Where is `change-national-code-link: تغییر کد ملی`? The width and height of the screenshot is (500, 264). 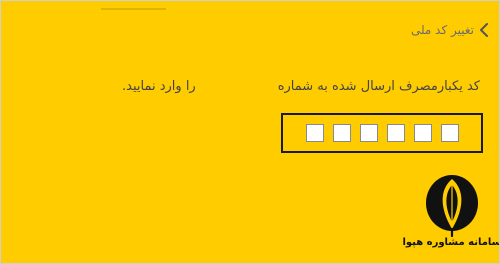 change-national-code-link: تغییر کد ملی is located at coordinates (450, 30).